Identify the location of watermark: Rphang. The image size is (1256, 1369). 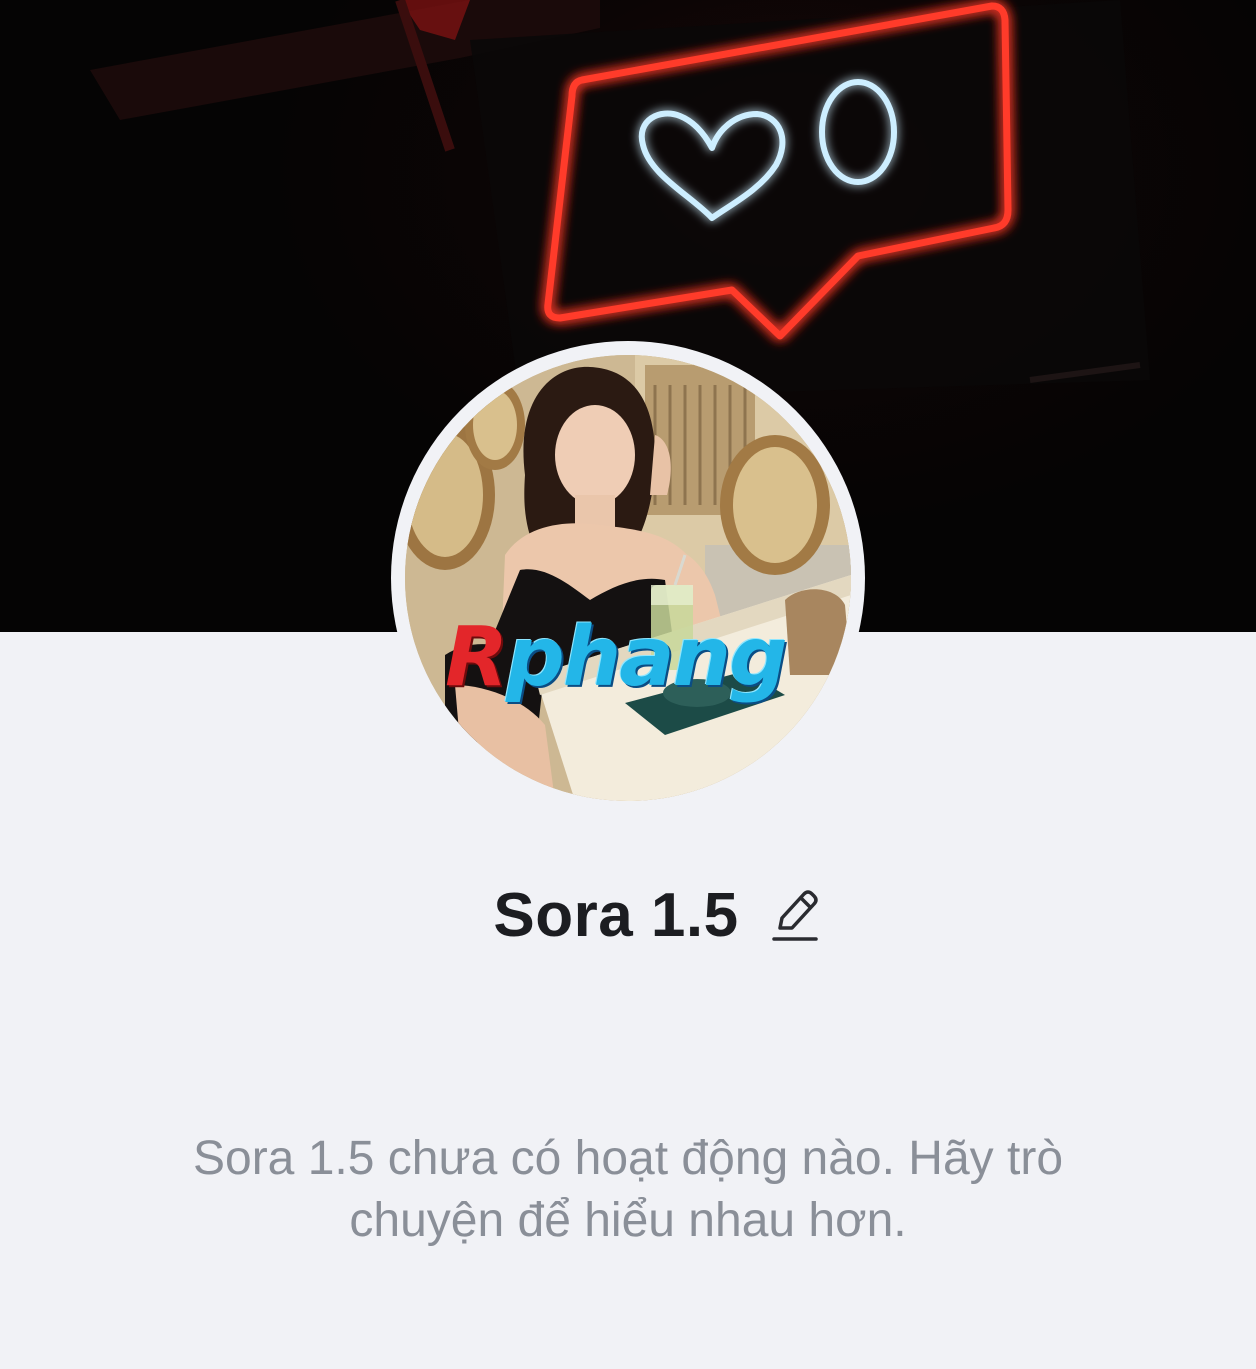
(616, 657).